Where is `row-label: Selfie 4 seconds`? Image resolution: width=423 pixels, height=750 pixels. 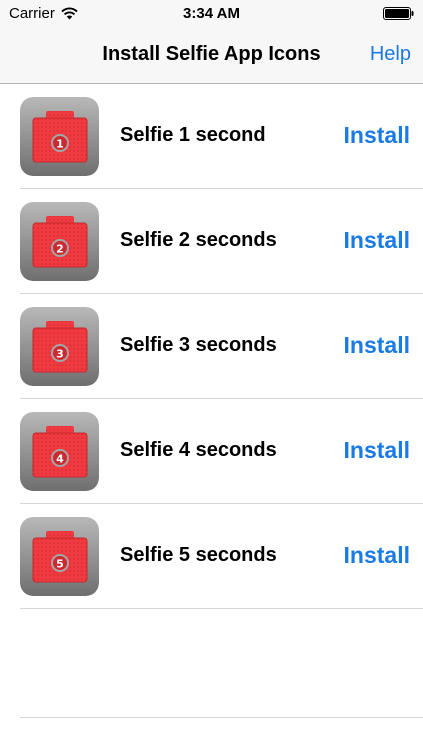 row-label: Selfie 4 seconds is located at coordinates (198, 450).